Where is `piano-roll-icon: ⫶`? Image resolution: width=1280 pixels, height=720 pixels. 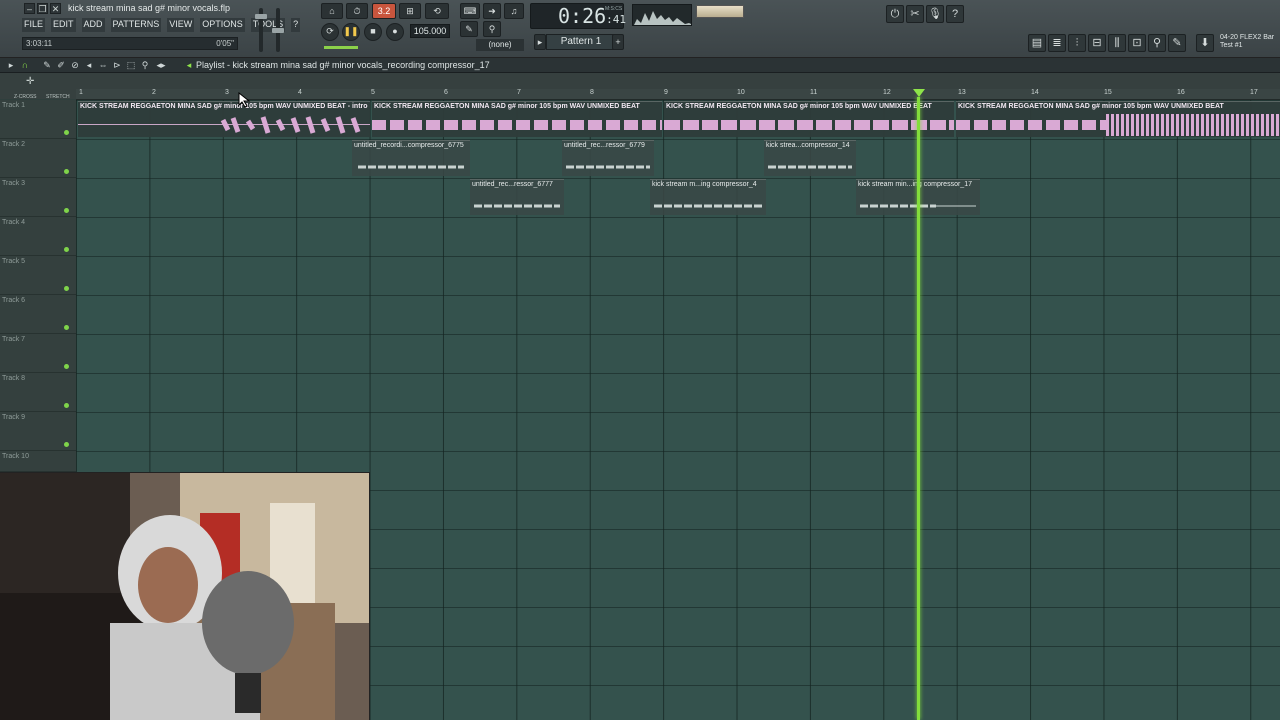 piano-roll-icon: ⫶ is located at coordinates (1077, 43).